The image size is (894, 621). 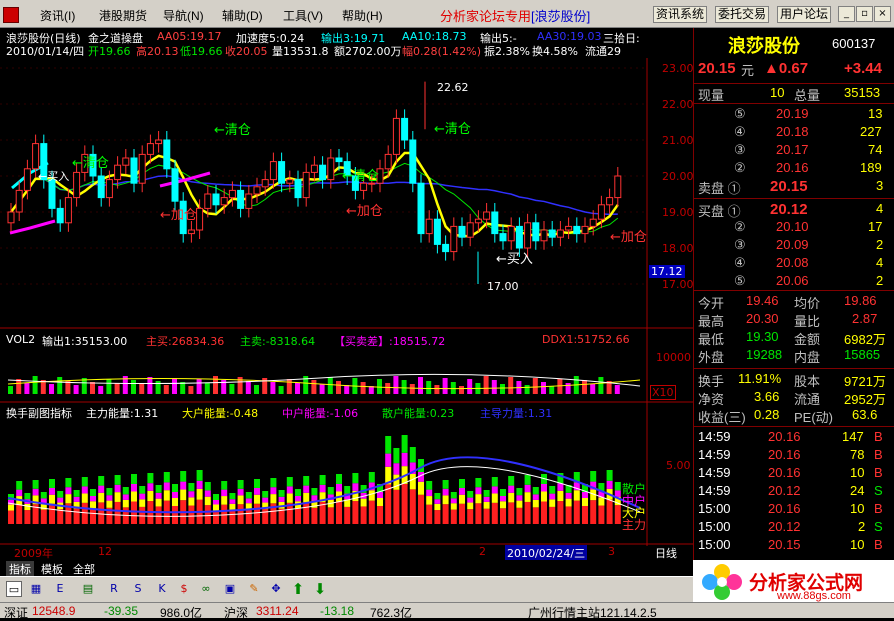 I want to click on menu-hk-futures: 港股期货, so click(x=123, y=15).